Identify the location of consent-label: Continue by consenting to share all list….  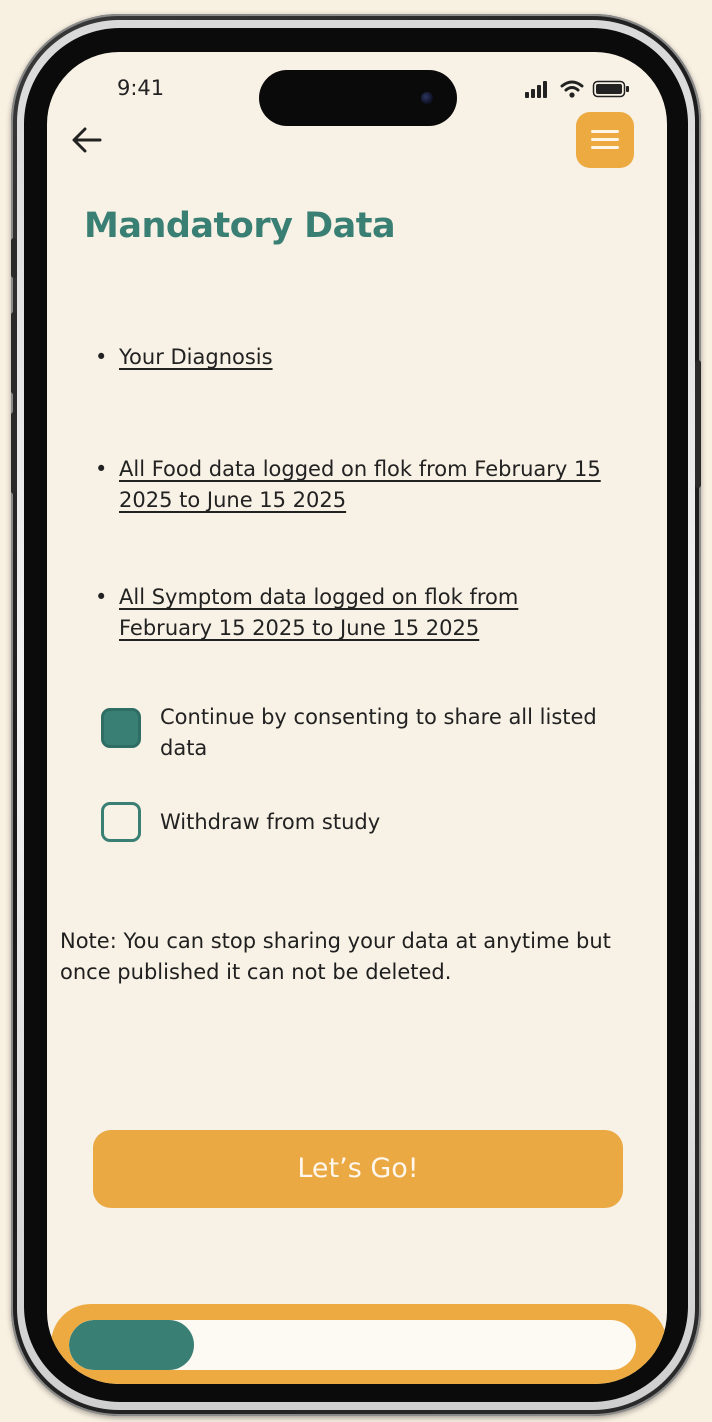
(378, 732).